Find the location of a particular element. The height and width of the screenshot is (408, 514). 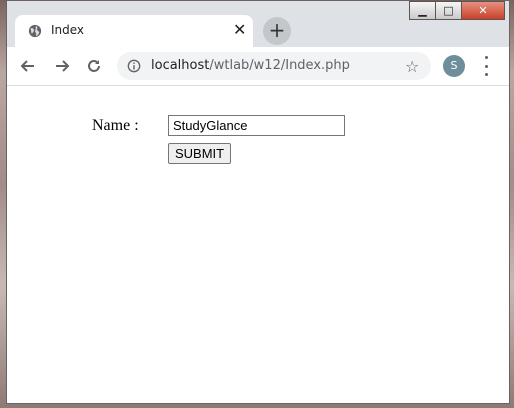

url-host: localhost is located at coordinates (180, 65).